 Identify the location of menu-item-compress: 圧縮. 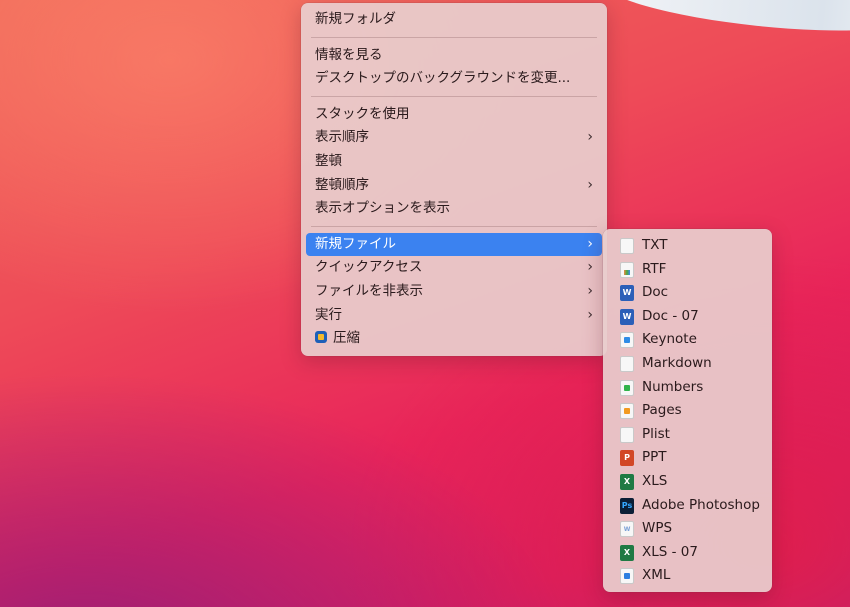
(454, 339).